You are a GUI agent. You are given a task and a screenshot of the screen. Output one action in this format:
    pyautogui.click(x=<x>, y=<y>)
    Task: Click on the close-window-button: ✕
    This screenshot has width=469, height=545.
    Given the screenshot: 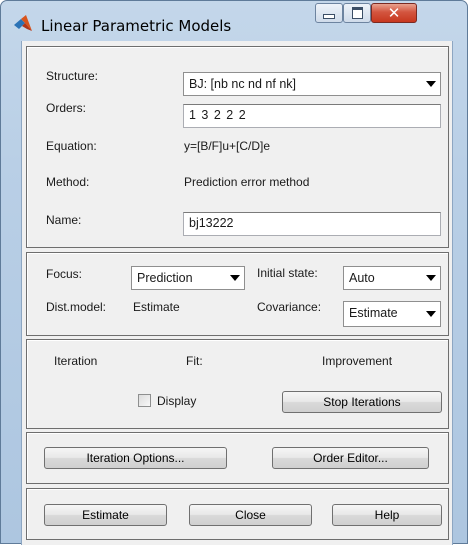 What is the action you would take?
    pyautogui.click(x=394, y=13)
    